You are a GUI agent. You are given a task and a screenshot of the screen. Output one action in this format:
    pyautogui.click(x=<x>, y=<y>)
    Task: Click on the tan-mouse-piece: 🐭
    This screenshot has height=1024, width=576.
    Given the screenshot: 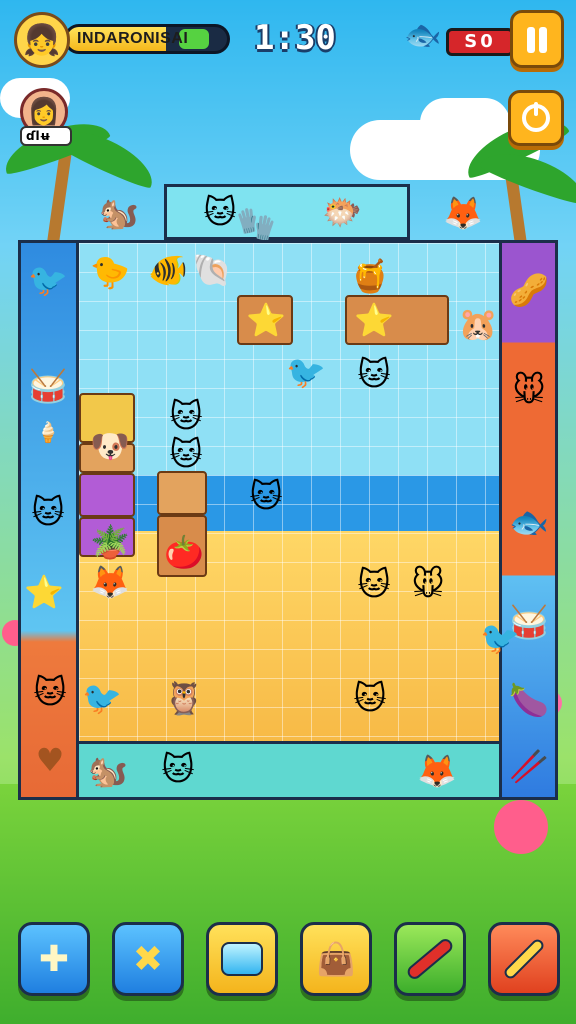 What is the action you would take?
    pyautogui.click(x=529, y=390)
    